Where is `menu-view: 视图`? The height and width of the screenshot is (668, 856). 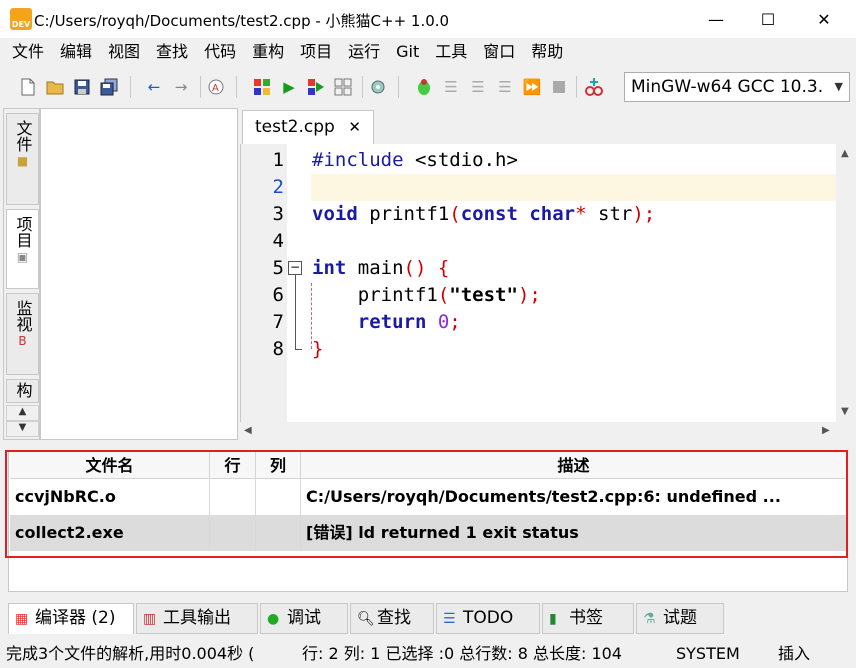
menu-view: 视图 is located at coordinates (124, 52).